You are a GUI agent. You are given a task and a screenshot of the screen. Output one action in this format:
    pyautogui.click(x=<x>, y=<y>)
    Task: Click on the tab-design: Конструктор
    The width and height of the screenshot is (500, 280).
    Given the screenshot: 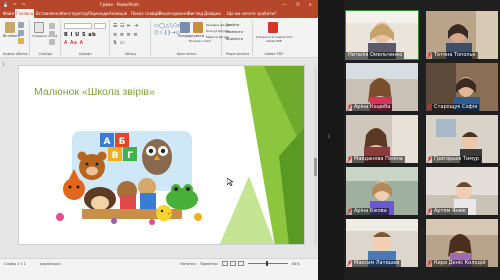 What is the action you would take?
    pyautogui.click(x=74, y=13)
    